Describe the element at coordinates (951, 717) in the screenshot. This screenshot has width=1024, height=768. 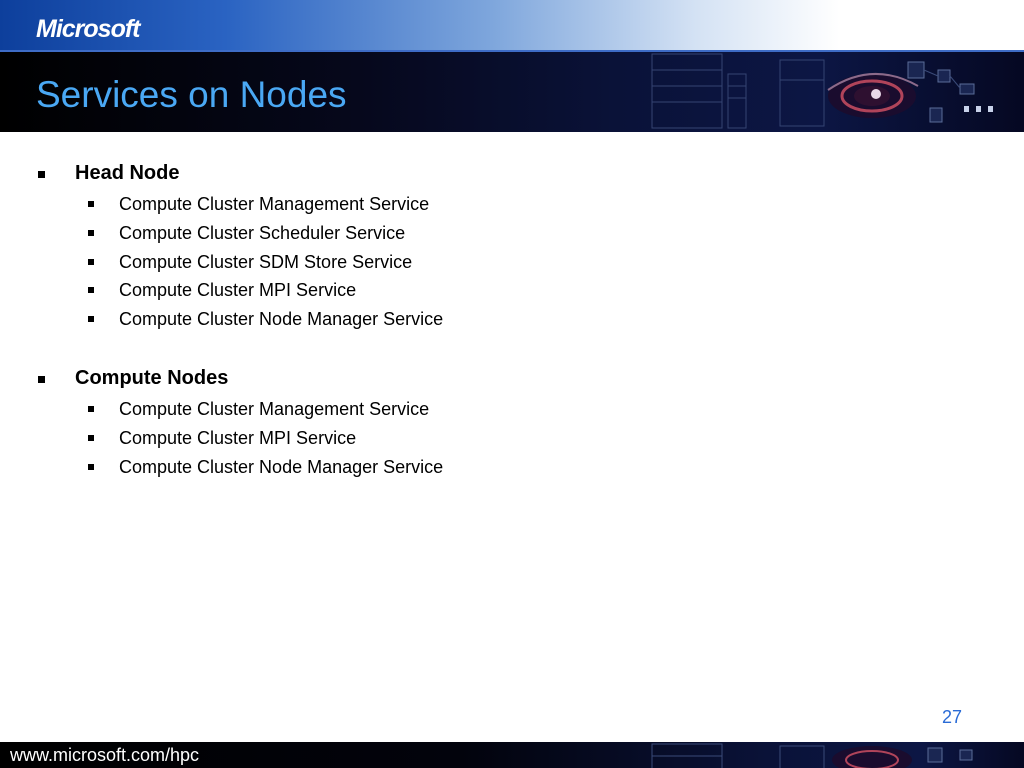
I see `page-number: 27` at that location.